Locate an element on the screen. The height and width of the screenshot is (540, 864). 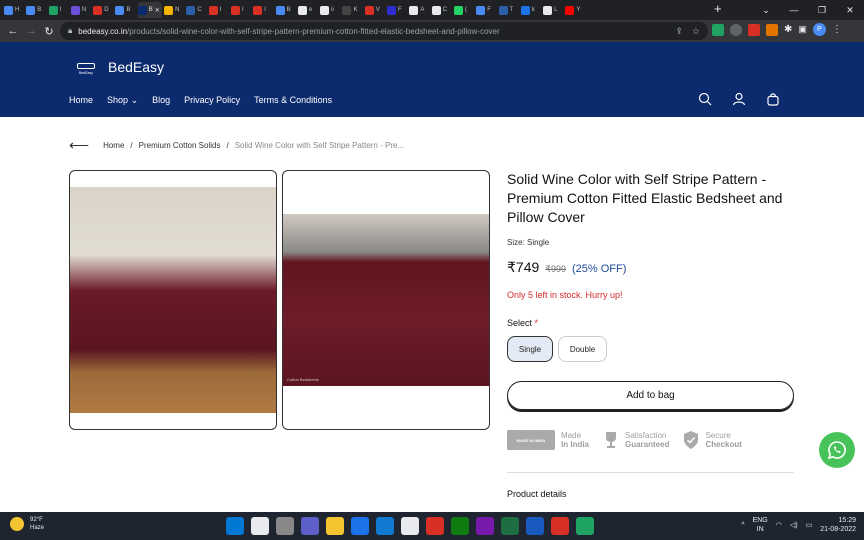
tab-label: N is located at coordinates (177, 10).